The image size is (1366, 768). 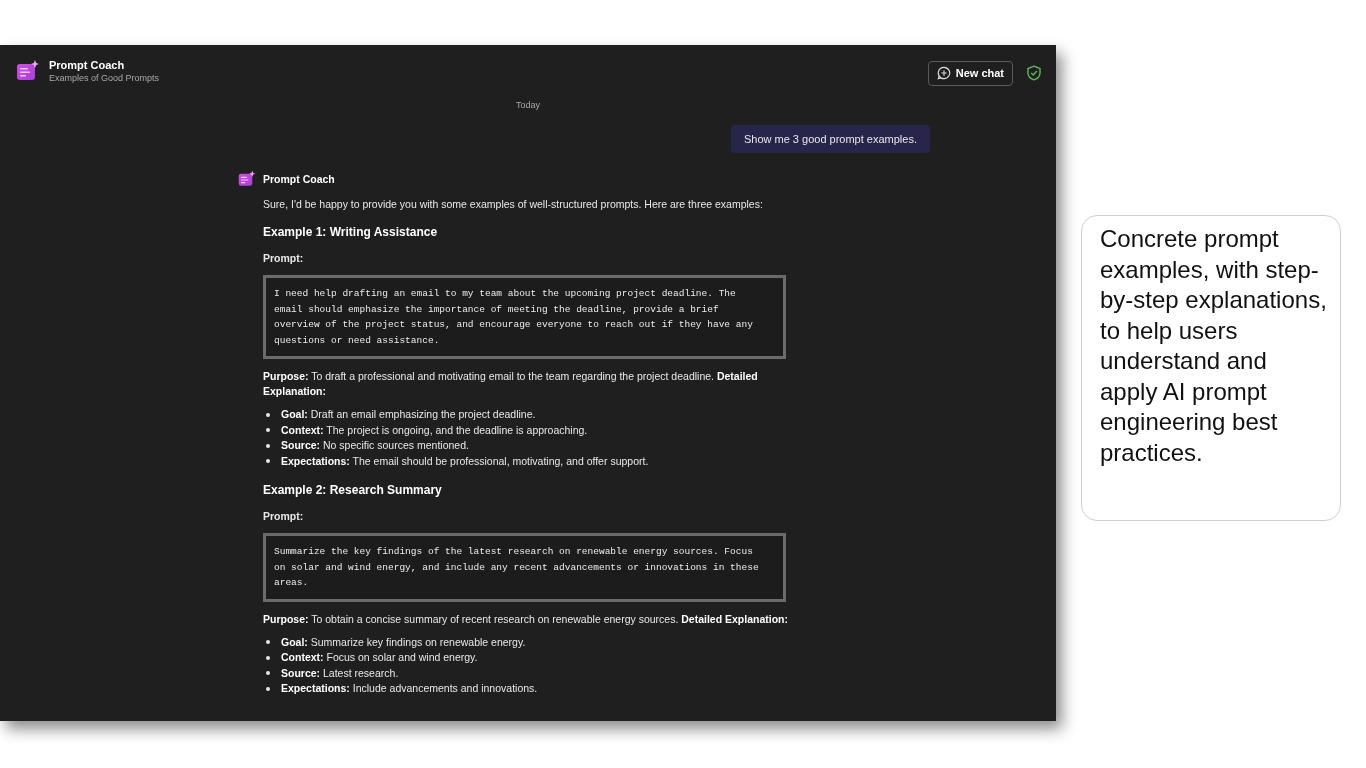 I want to click on code-line: I need help drafting an email to my team about the upcoming project deadline. The, so click(x=505, y=294).